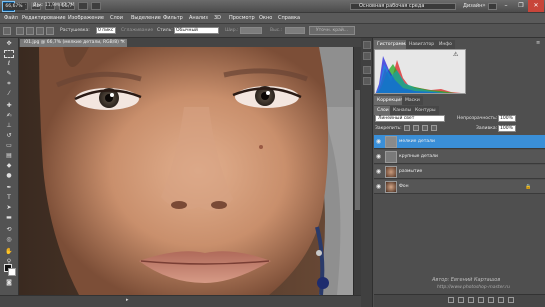  What do you see at coordinates (367, 70) in the screenshot?
I see `brush-panel-icon` at bounding box center [367, 70].